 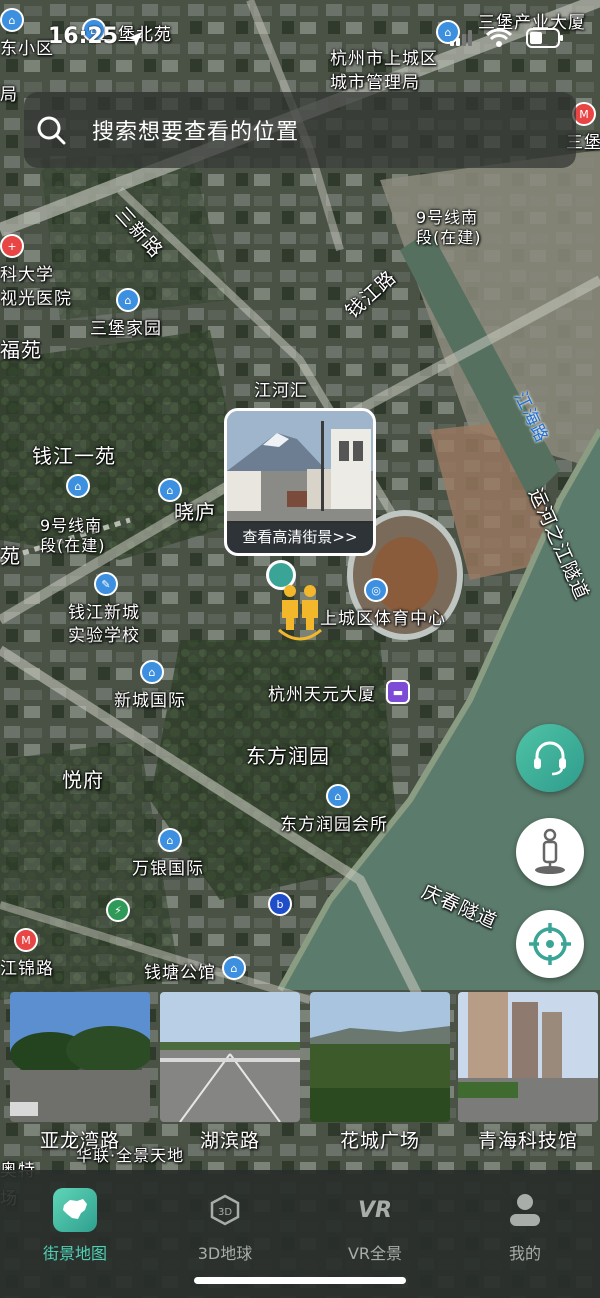 I want to click on map-label: 悦府, so click(x=83, y=780).